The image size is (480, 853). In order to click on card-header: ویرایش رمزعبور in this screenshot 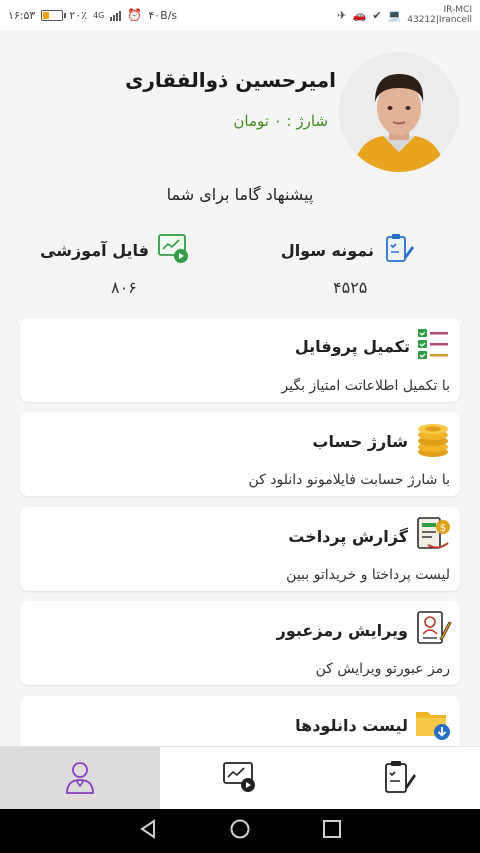, I will do `click(364, 630)`.